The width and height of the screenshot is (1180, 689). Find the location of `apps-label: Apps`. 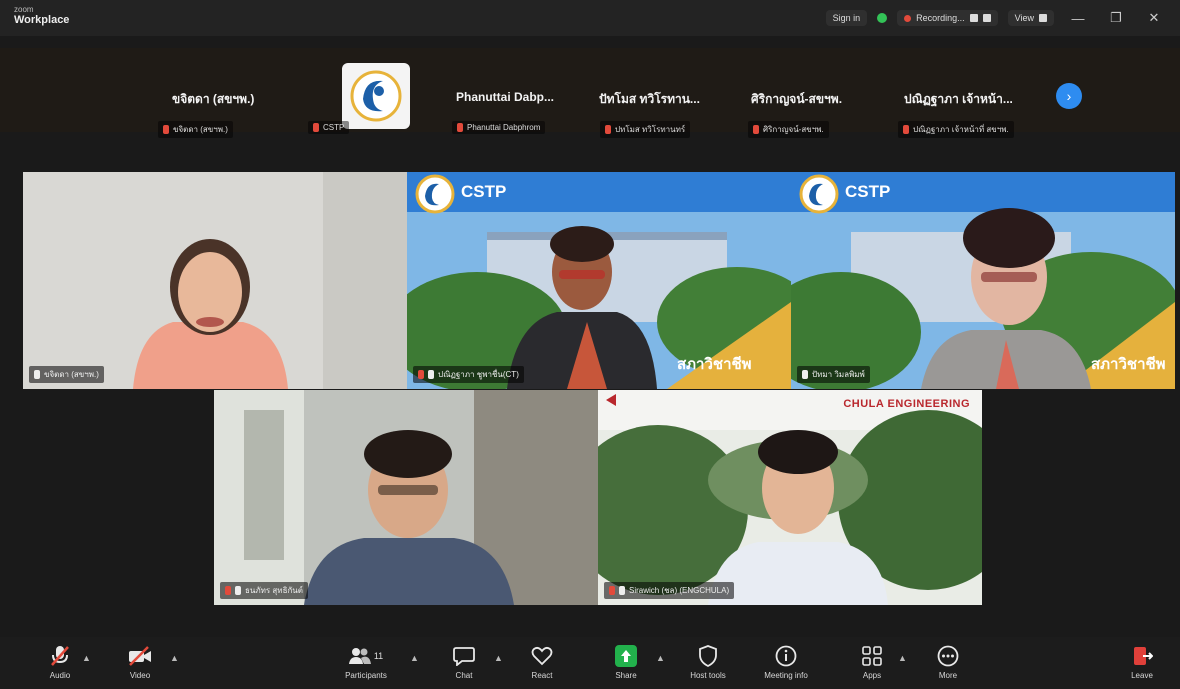

apps-label: Apps is located at coordinates (872, 675).